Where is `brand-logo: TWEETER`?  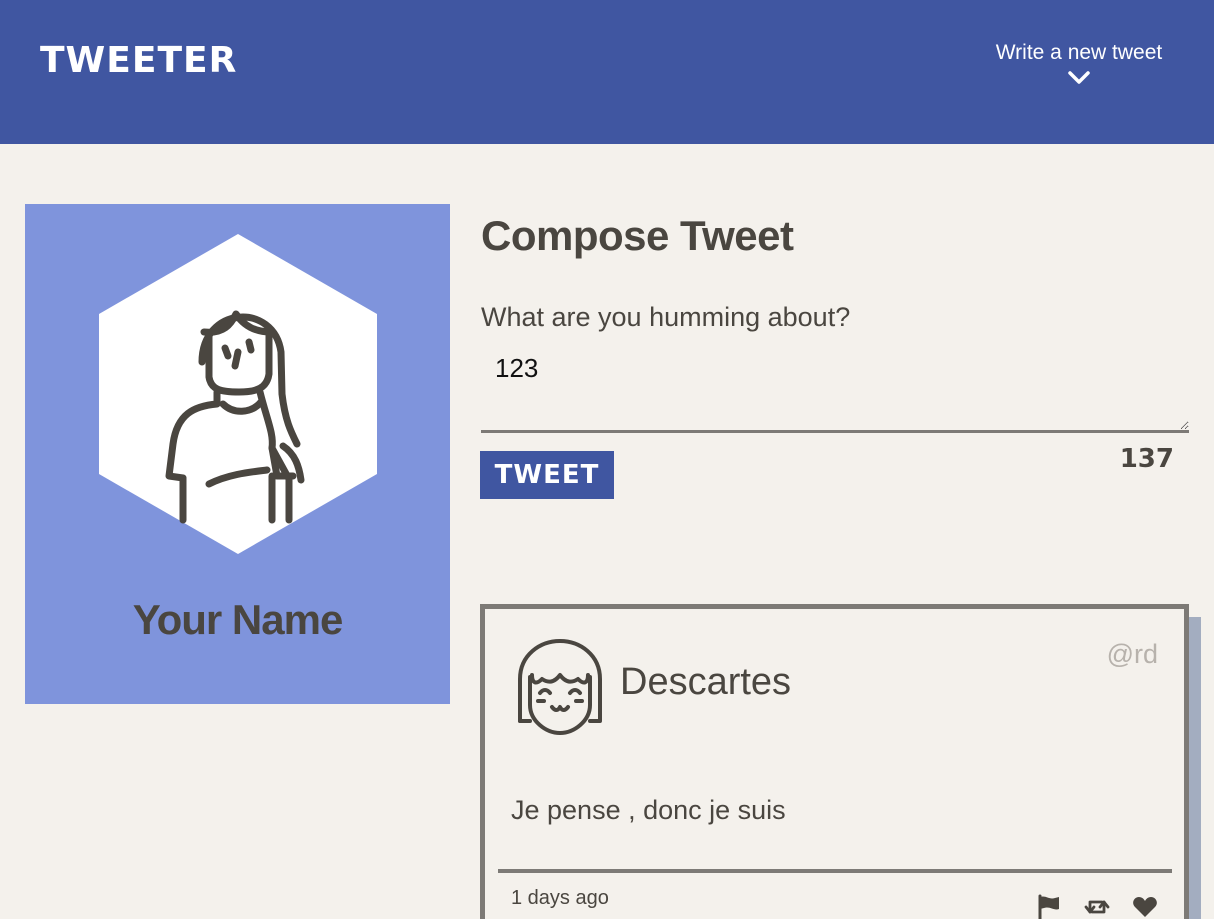 brand-logo: TWEETER is located at coordinates (138, 61).